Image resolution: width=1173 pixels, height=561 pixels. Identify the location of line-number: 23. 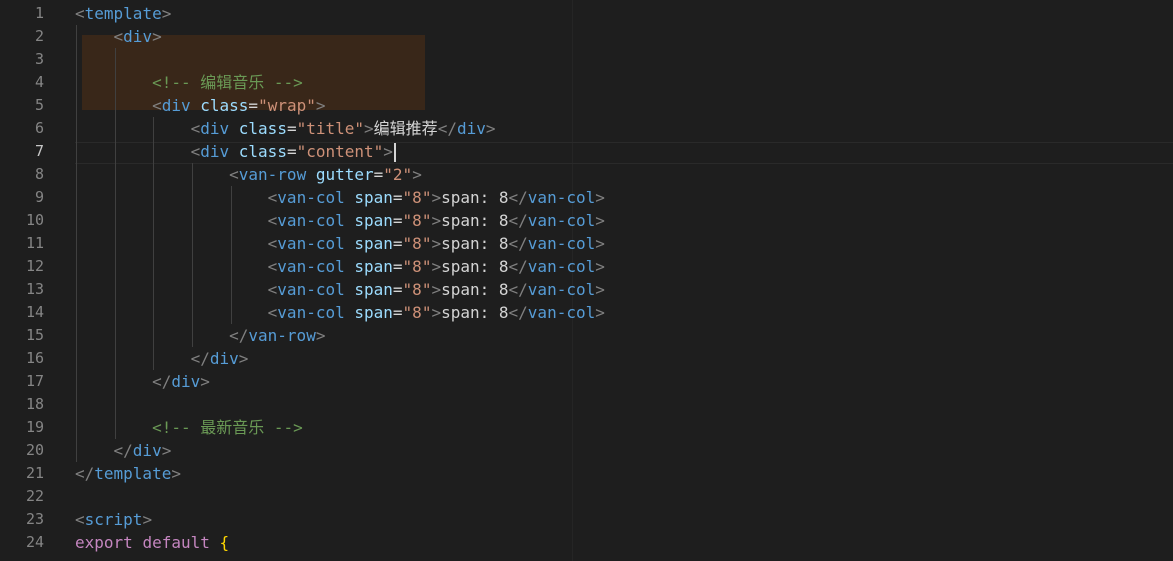
(34, 519).